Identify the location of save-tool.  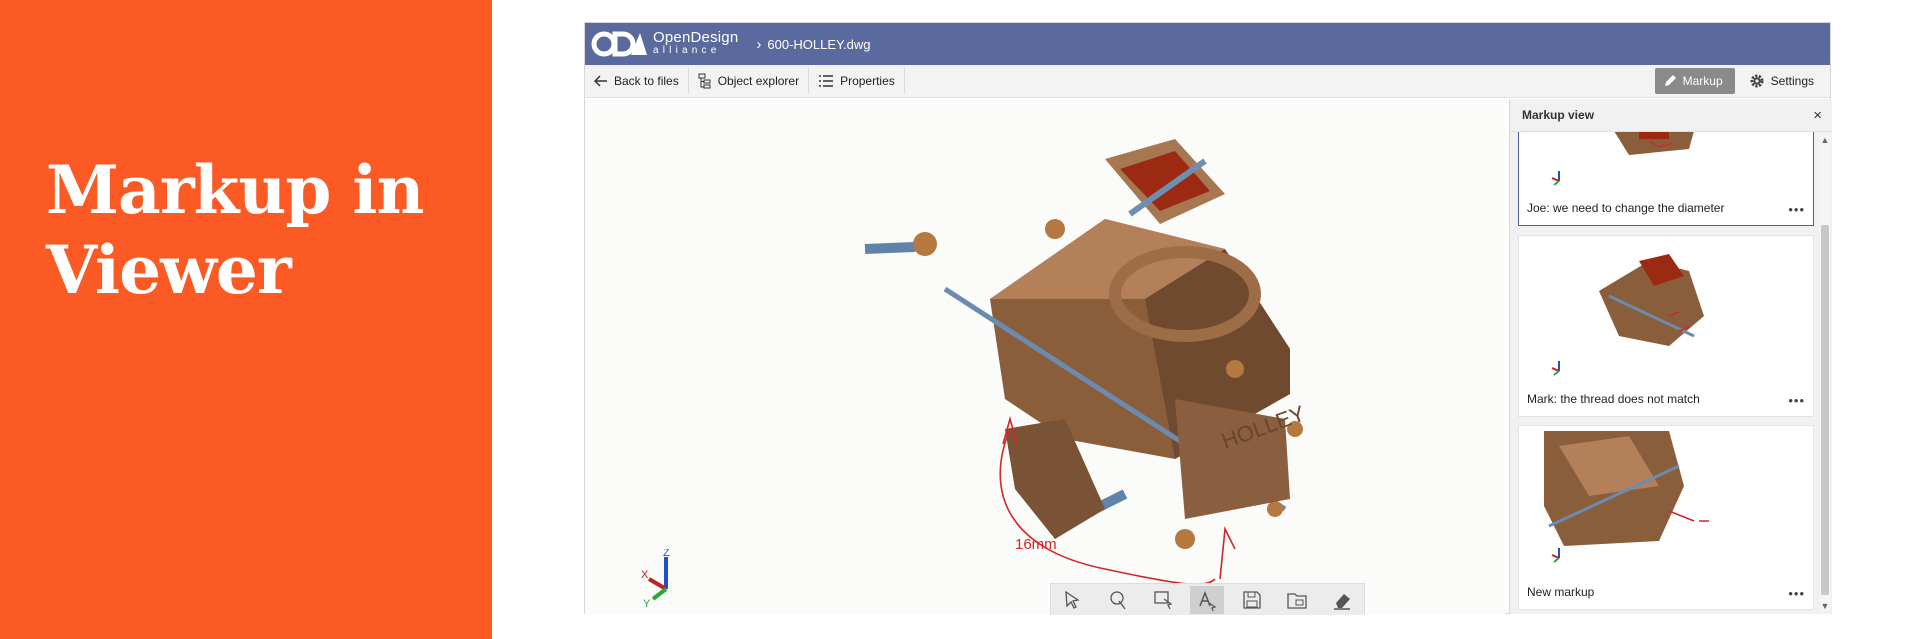
(1252, 600).